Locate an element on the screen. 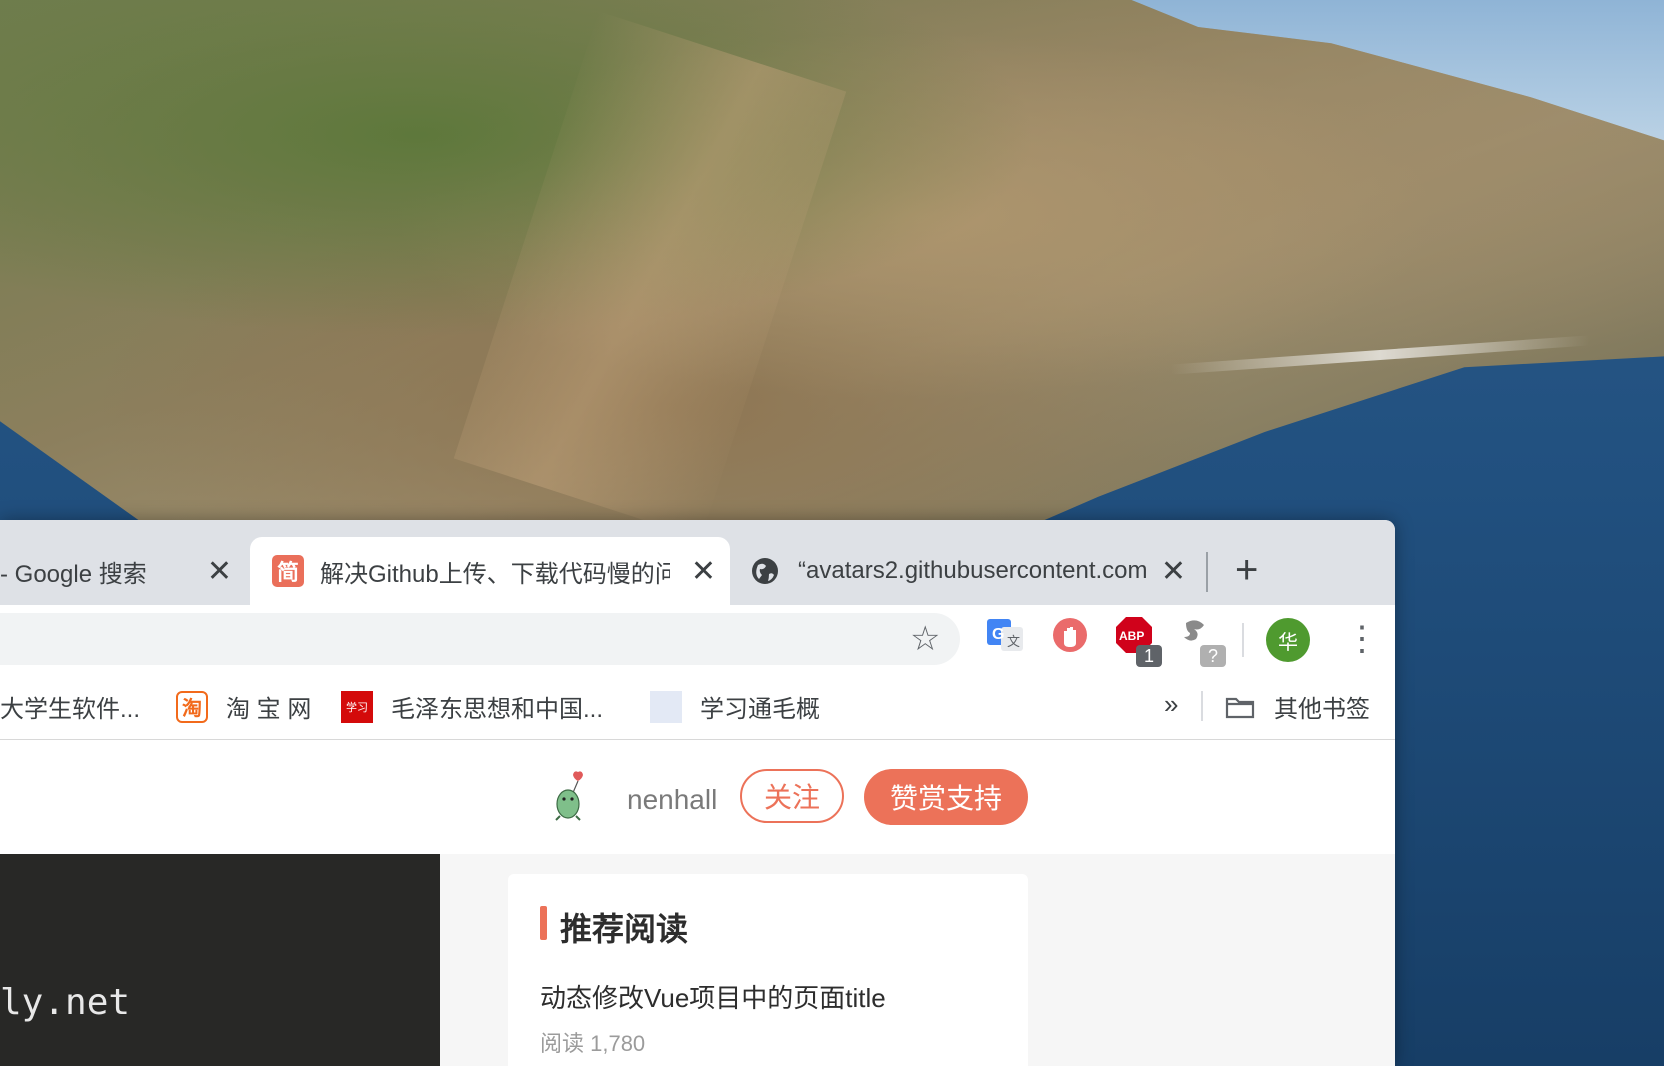 The image size is (1664, 1066). author-bar: nenhall 关注 赞赏支持 is located at coordinates (697, 797).